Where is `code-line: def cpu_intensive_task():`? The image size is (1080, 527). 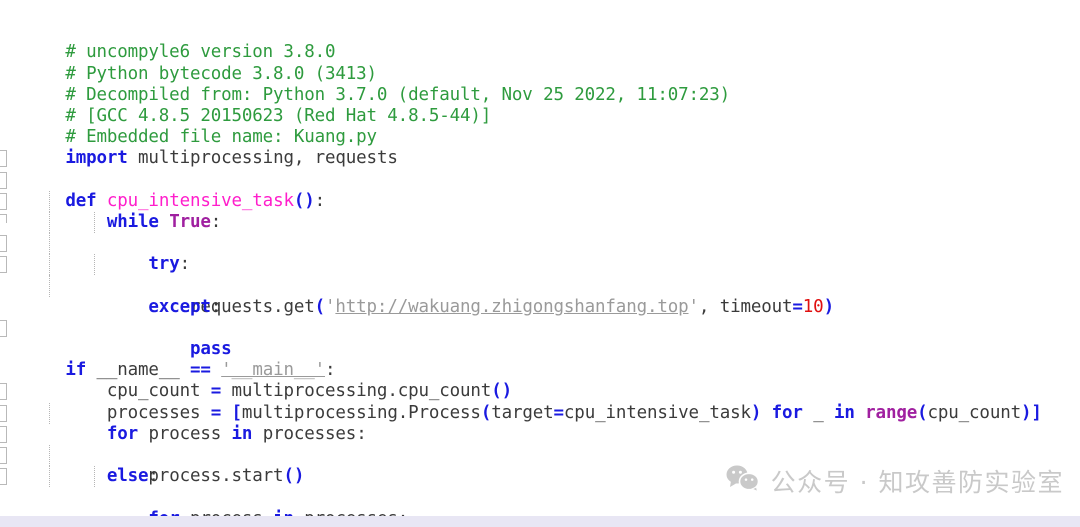
code-line: def cpu_intensive_task(): is located at coordinates (540, 179).